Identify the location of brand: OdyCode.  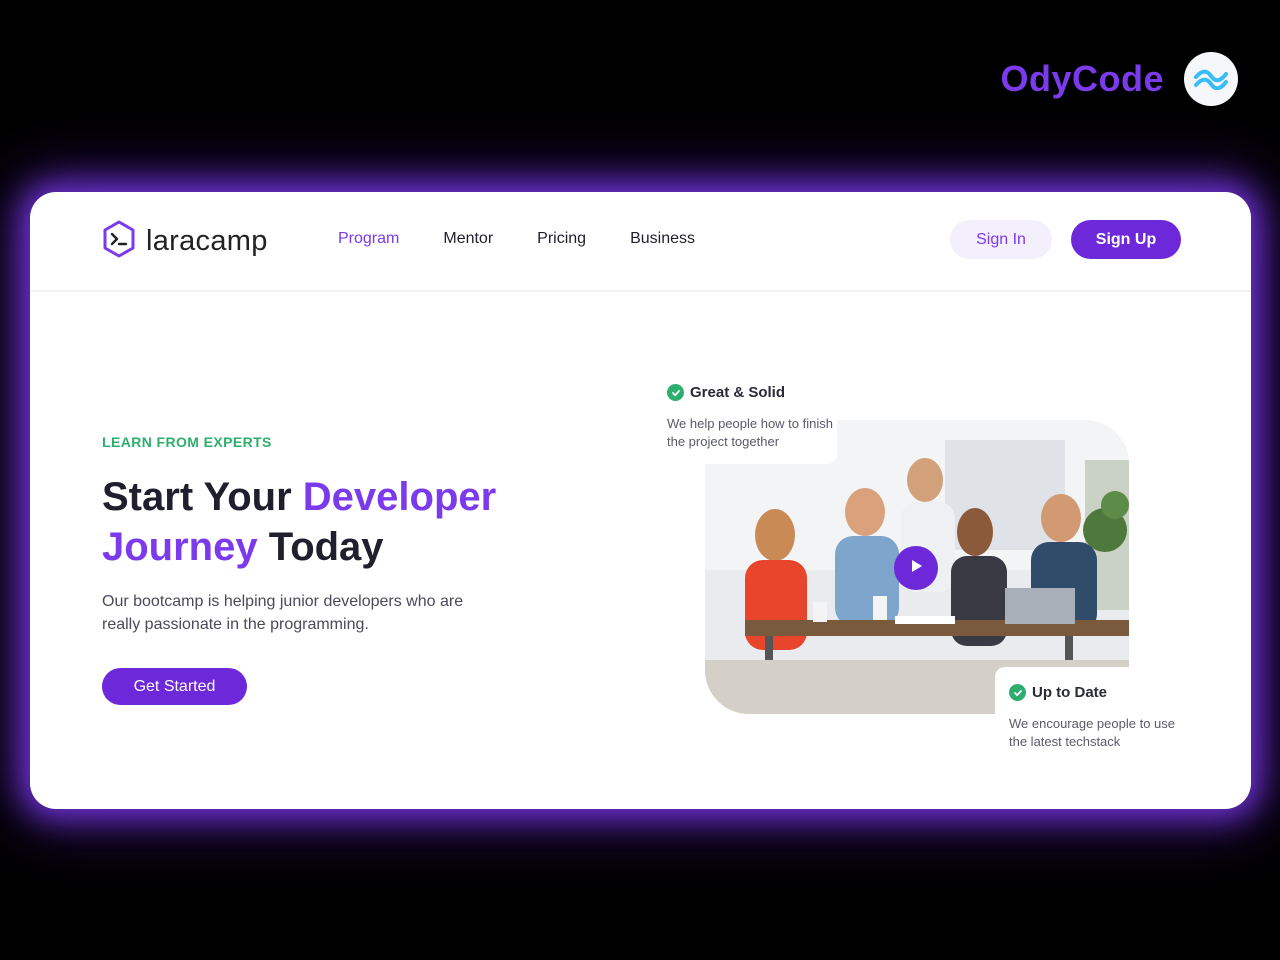
(1119, 79).